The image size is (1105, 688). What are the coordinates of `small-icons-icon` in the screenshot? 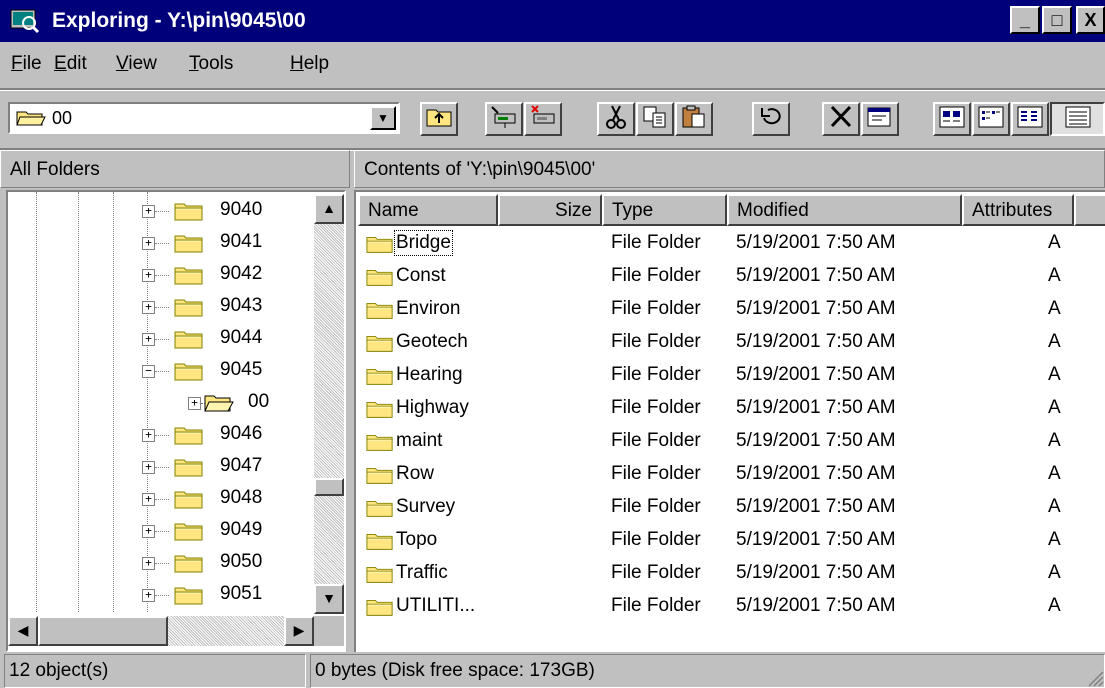 It's located at (991, 117).